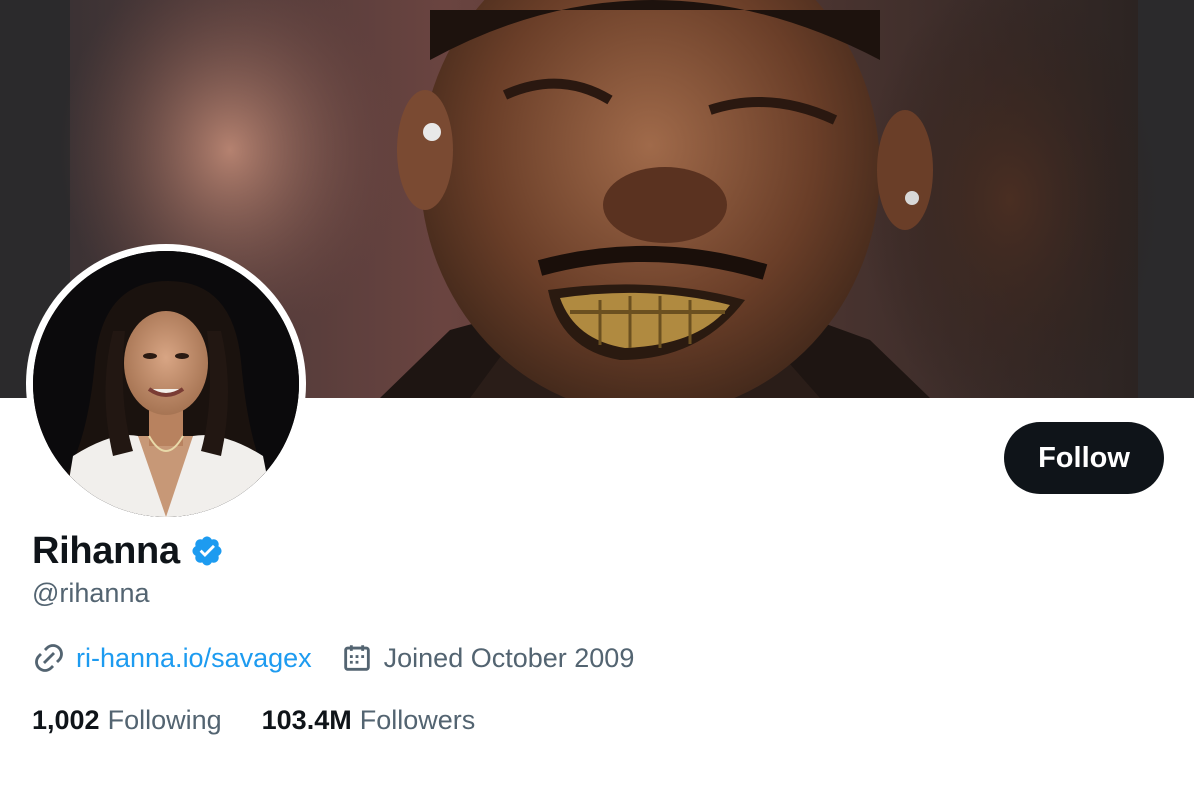 The width and height of the screenshot is (1194, 786). What do you see at coordinates (207, 551) in the screenshot?
I see `verified-badge-icon` at bounding box center [207, 551].